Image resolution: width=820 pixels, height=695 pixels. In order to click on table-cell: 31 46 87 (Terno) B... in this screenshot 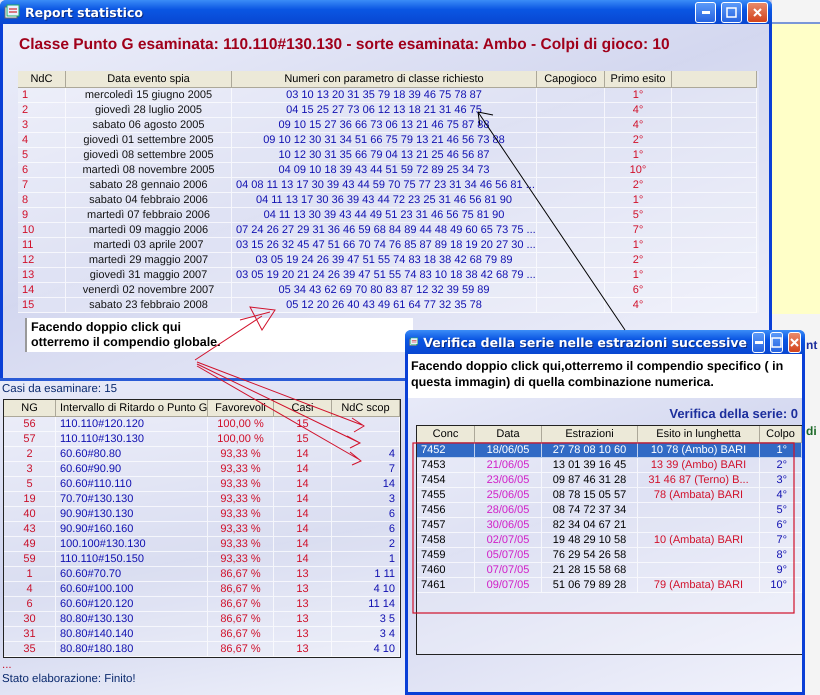, I will do `click(699, 480)`.